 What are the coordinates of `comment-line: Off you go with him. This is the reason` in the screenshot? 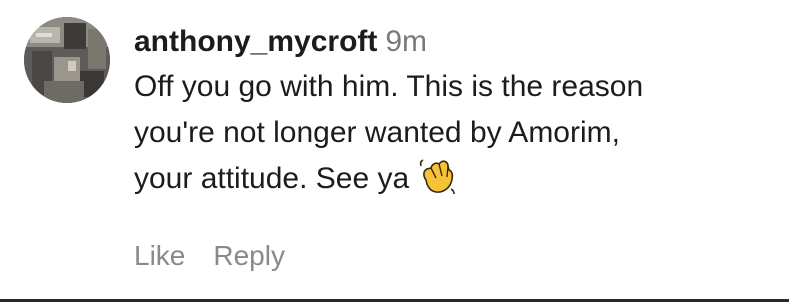 It's located at (389, 86).